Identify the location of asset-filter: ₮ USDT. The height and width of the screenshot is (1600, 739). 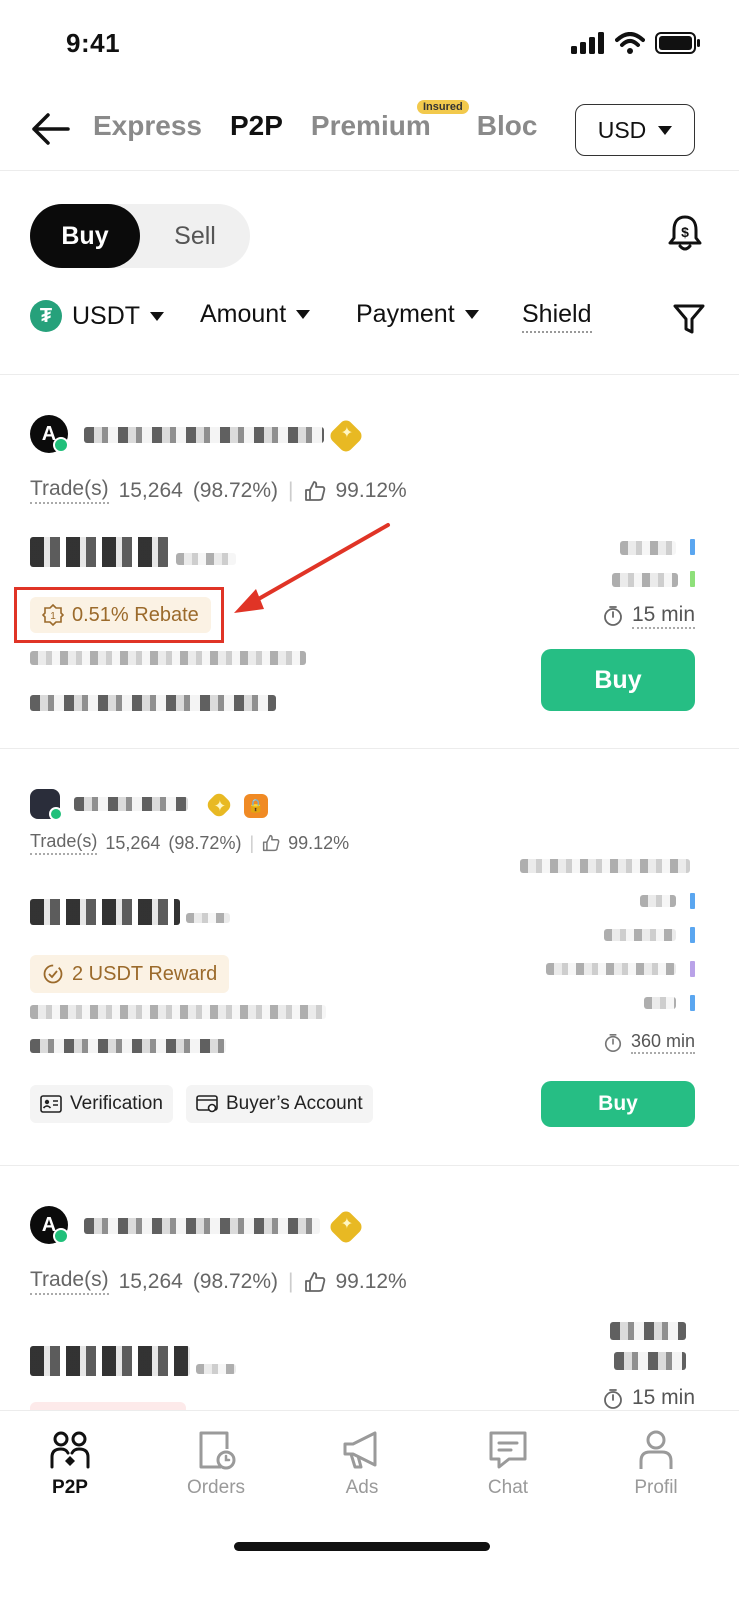
(97, 316).